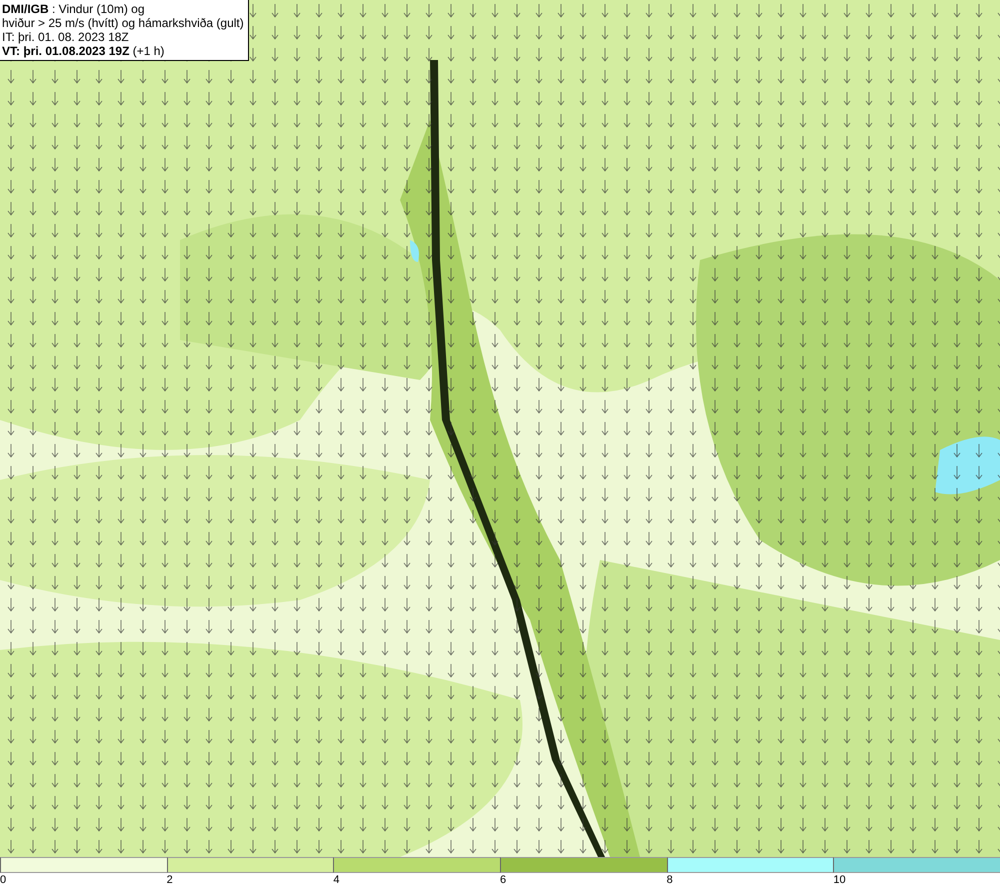  I want to click on caption-line: IT: þri. 01. 08. 2023 18Z, so click(66, 37).